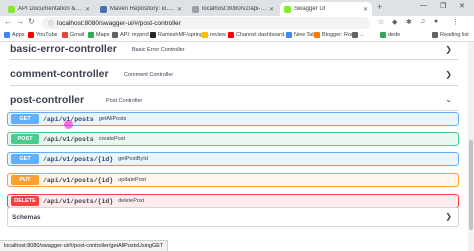 The height and width of the screenshot is (251, 474). Describe the element at coordinates (381, 22) in the screenshot. I see `star-icon: ☆` at that location.